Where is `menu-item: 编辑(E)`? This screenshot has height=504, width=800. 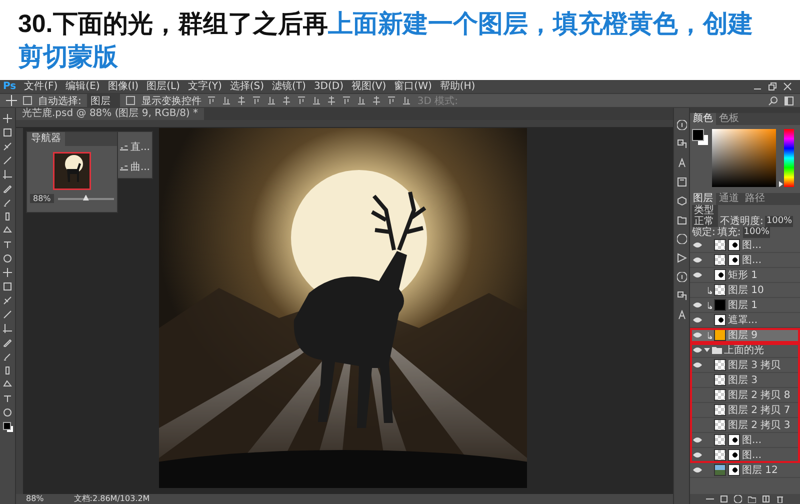
menu-item: 编辑(E) is located at coordinates (83, 86).